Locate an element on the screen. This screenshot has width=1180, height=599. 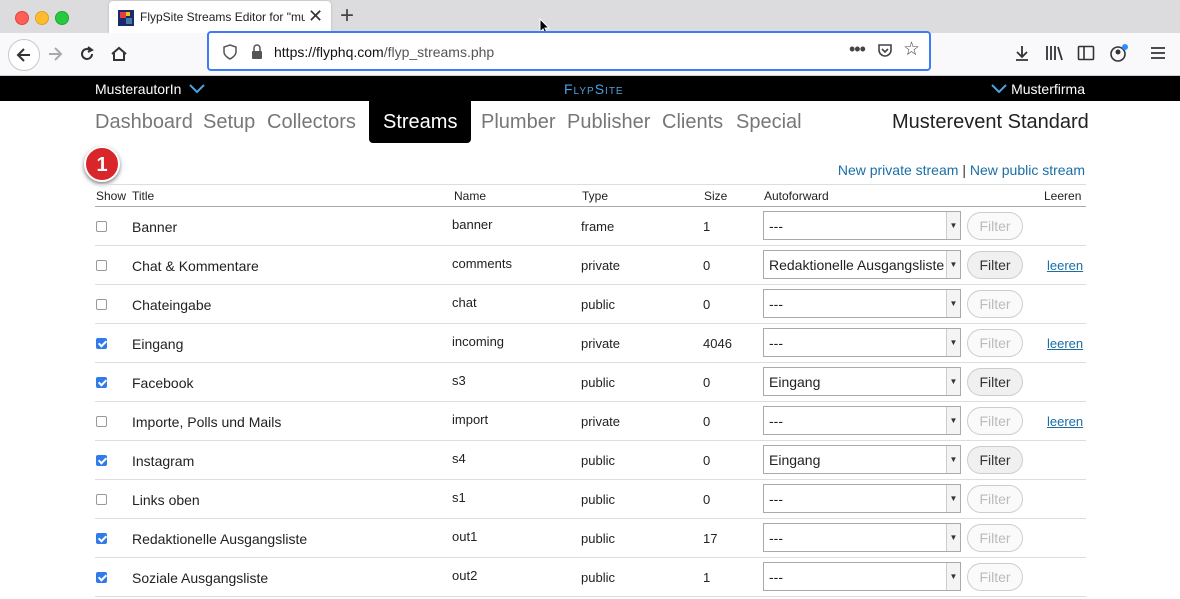
header-type: Type is located at coordinates (595, 196).